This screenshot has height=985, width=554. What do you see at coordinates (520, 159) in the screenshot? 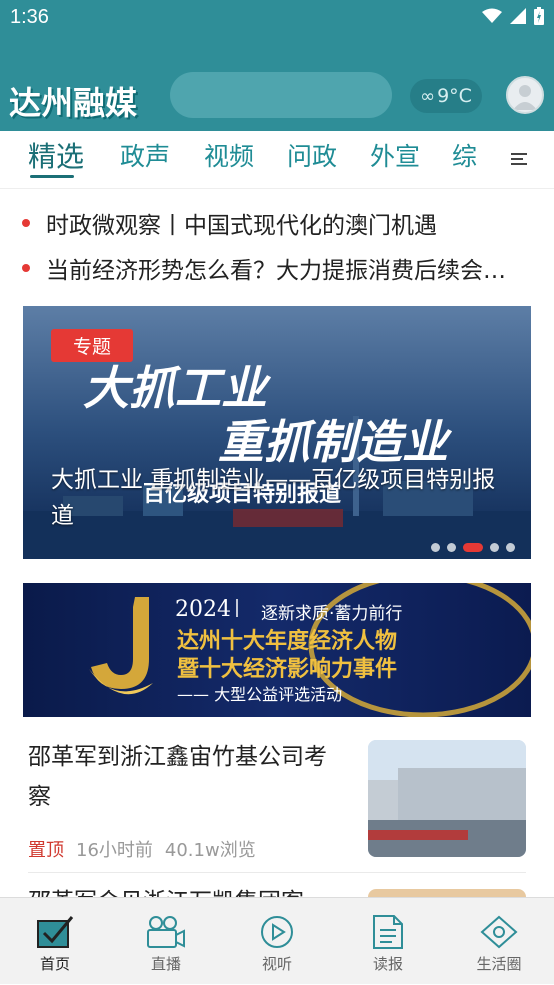
I see `channel-menu-icon` at bounding box center [520, 159].